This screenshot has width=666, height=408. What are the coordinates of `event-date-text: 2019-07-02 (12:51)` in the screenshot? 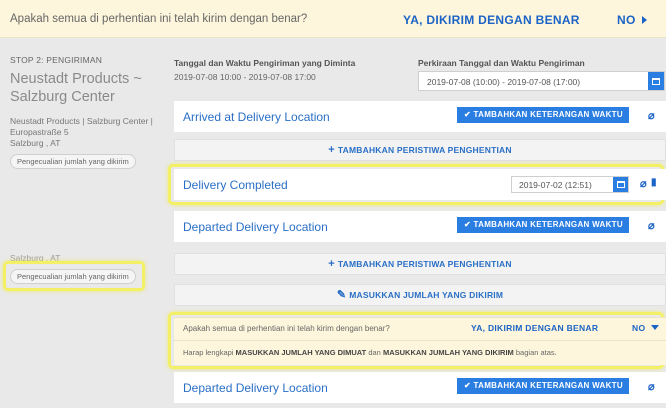 It's located at (555, 185).